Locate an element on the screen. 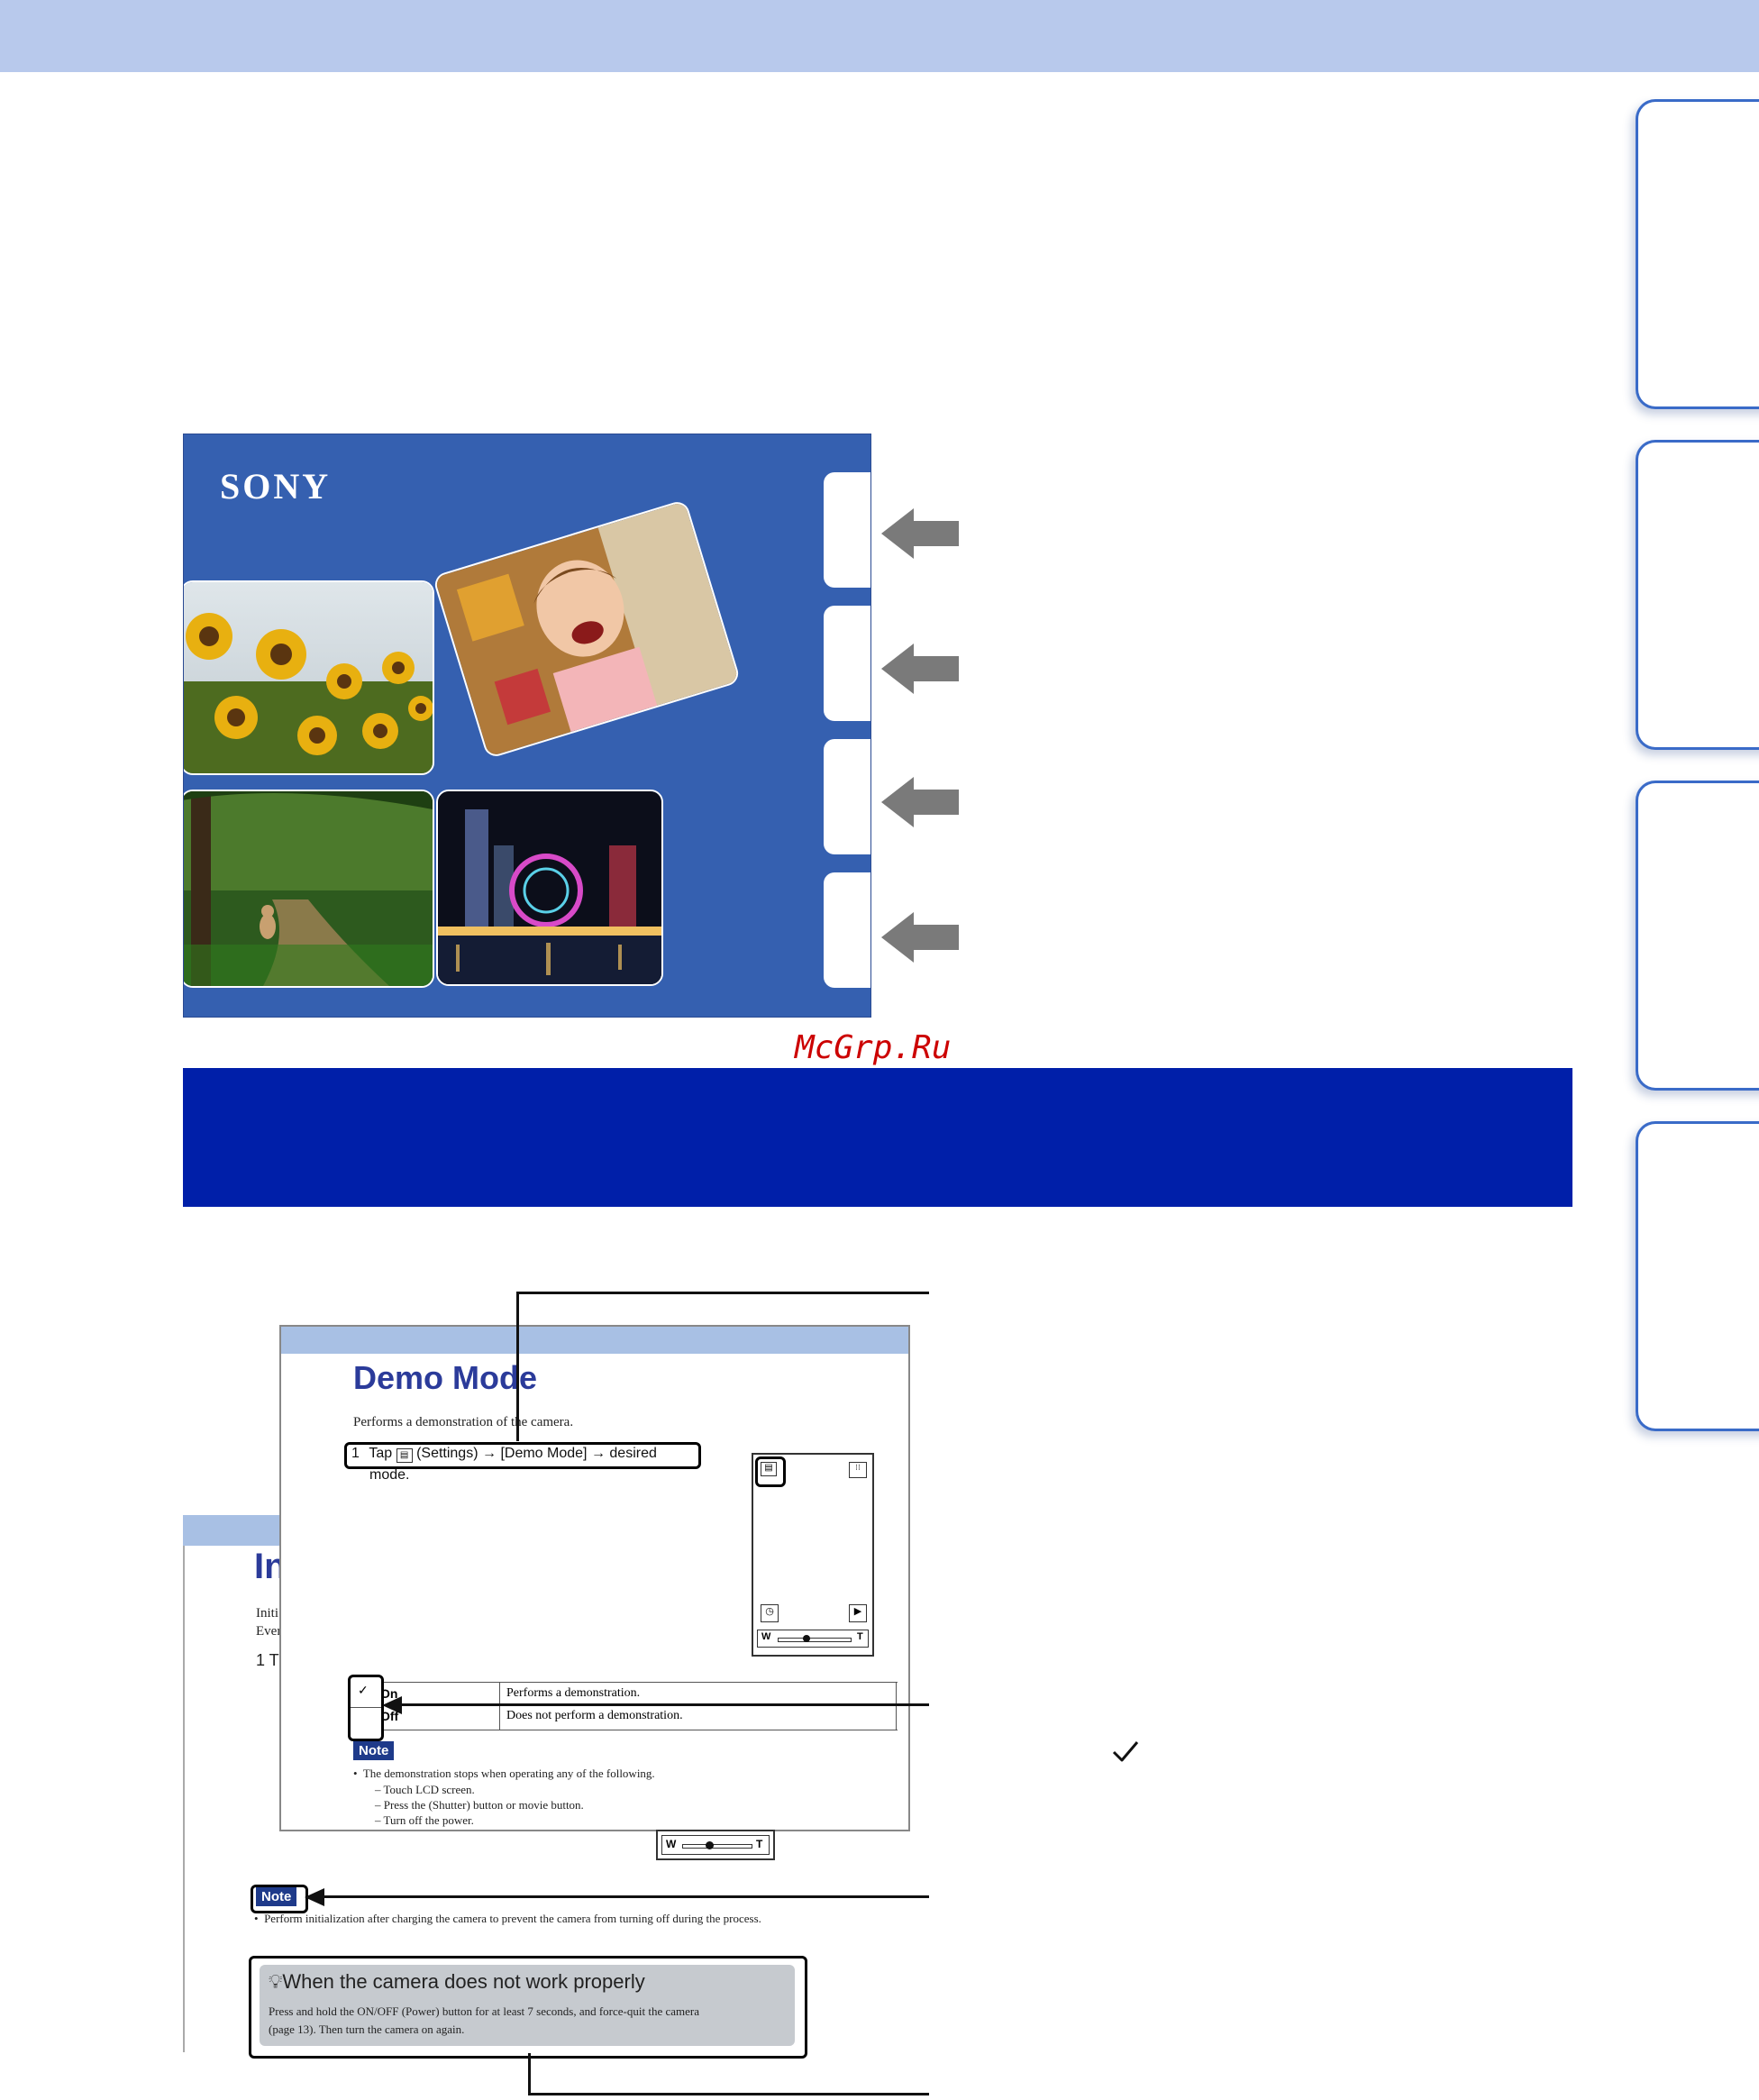 This screenshot has height=2100, width=1759. check-column-highlight: ✓ is located at coordinates (366, 1708).